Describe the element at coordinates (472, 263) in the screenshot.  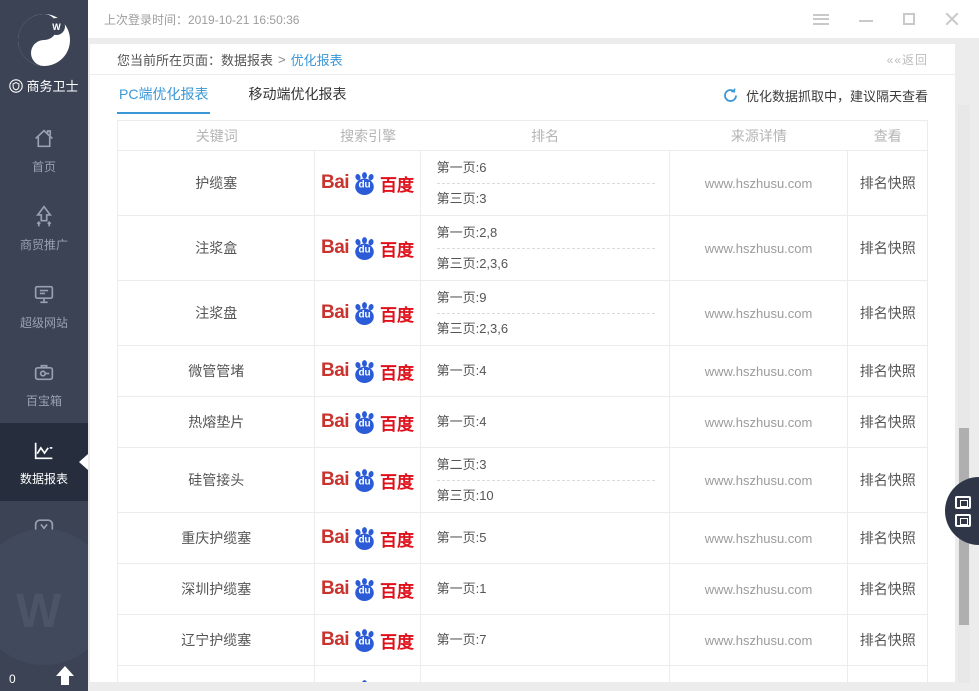
I see `rank-line: 第三页:2,3,6` at that location.